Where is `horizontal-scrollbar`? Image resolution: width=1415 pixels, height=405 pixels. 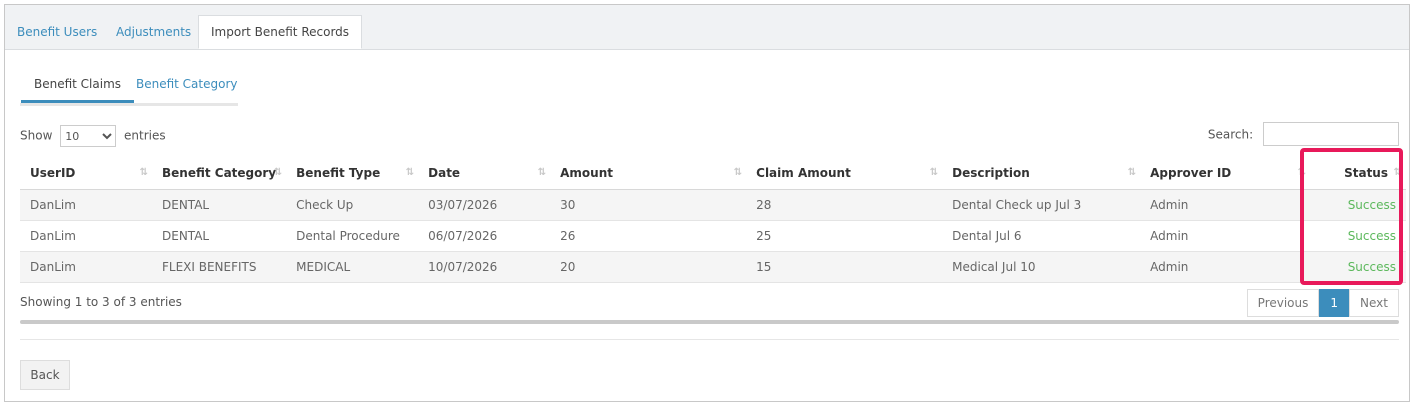 horizontal-scrollbar is located at coordinates (709, 322).